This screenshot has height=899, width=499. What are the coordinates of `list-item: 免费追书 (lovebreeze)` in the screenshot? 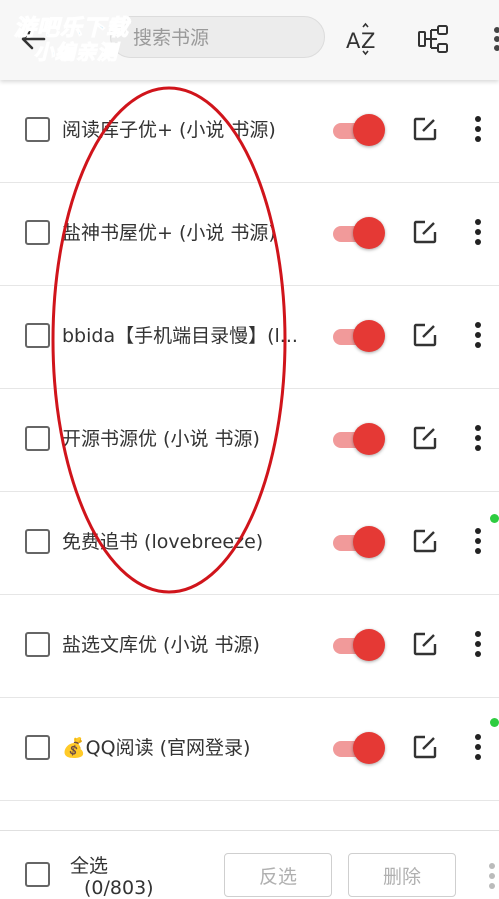 It's located at (249, 543).